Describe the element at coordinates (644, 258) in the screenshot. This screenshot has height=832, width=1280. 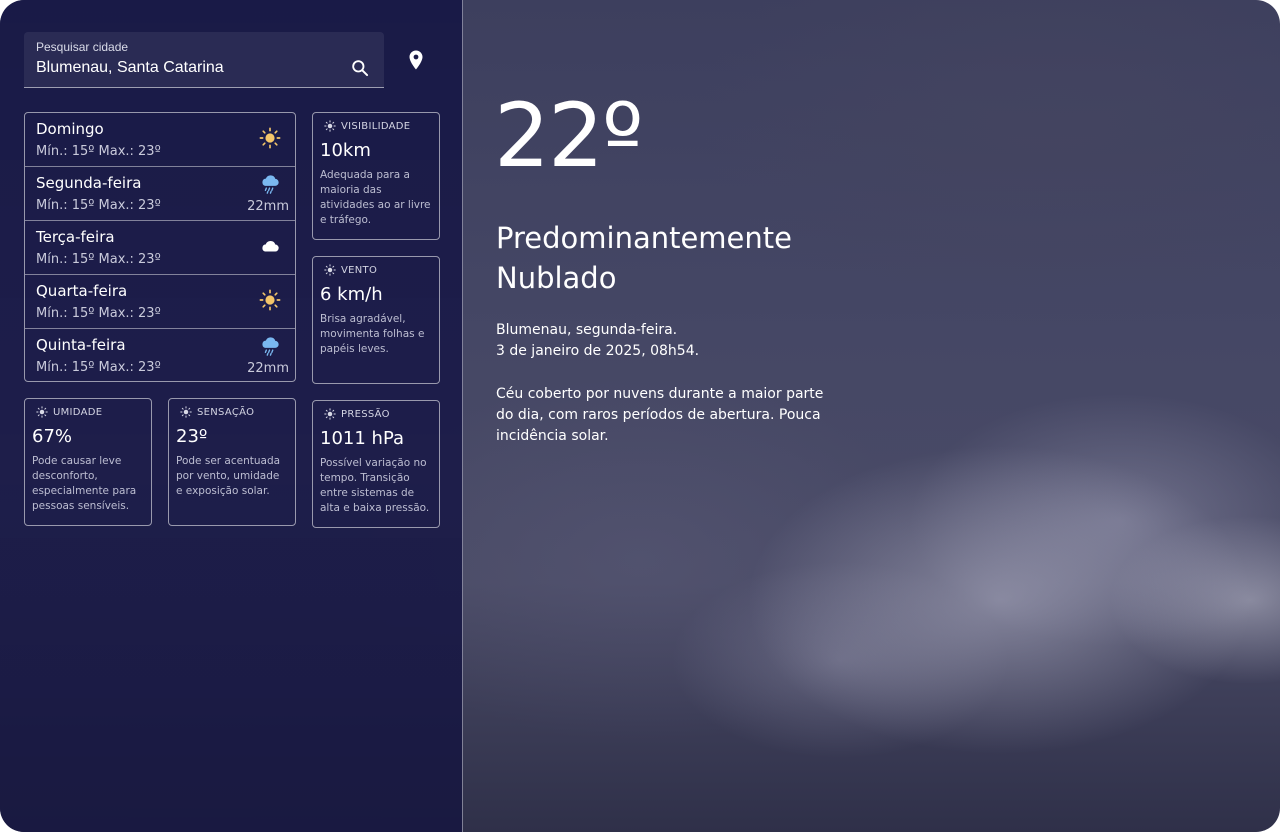
I see `current-condition: Predominantemente Nublado` at that location.